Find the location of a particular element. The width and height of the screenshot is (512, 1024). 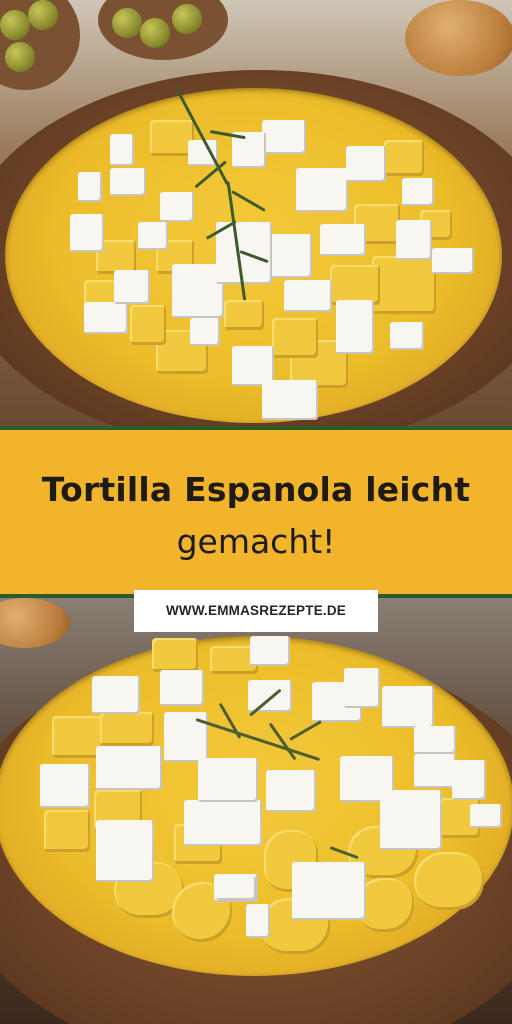

website-url-badge: WWW.EMMASREZEPTE.DE is located at coordinates (256, 611).